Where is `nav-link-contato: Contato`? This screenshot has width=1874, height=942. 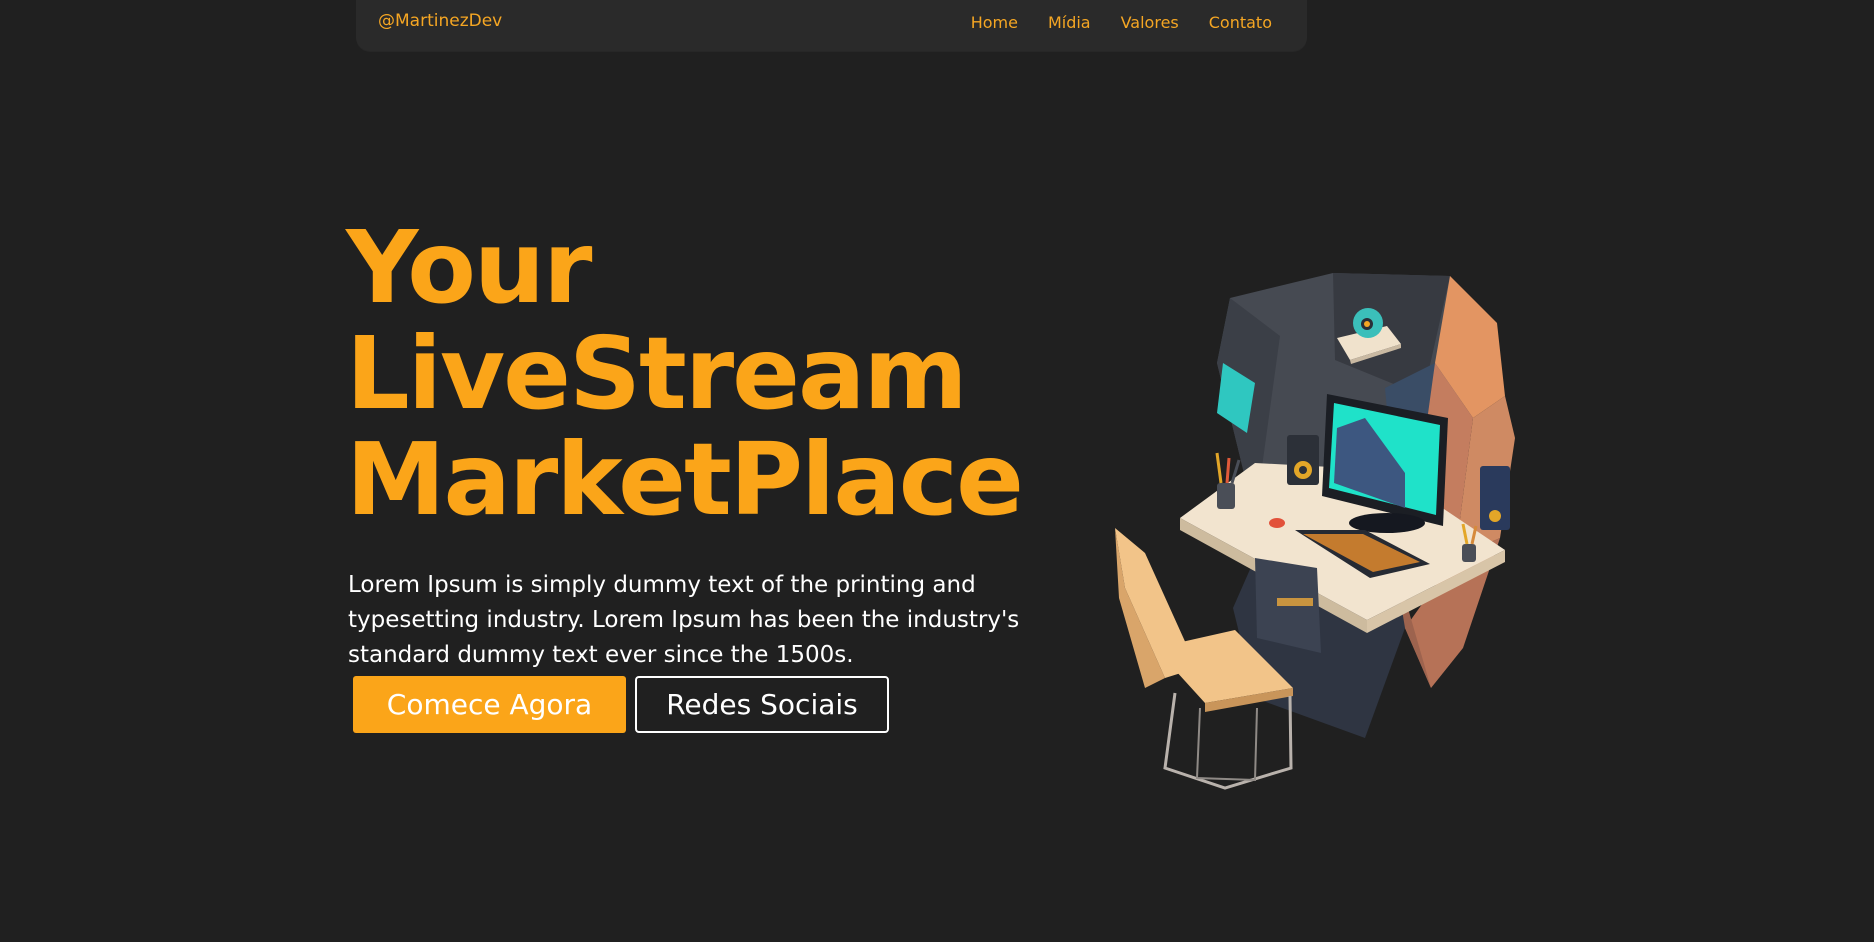 nav-link-contato: Contato is located at coordinates (1240, 22).